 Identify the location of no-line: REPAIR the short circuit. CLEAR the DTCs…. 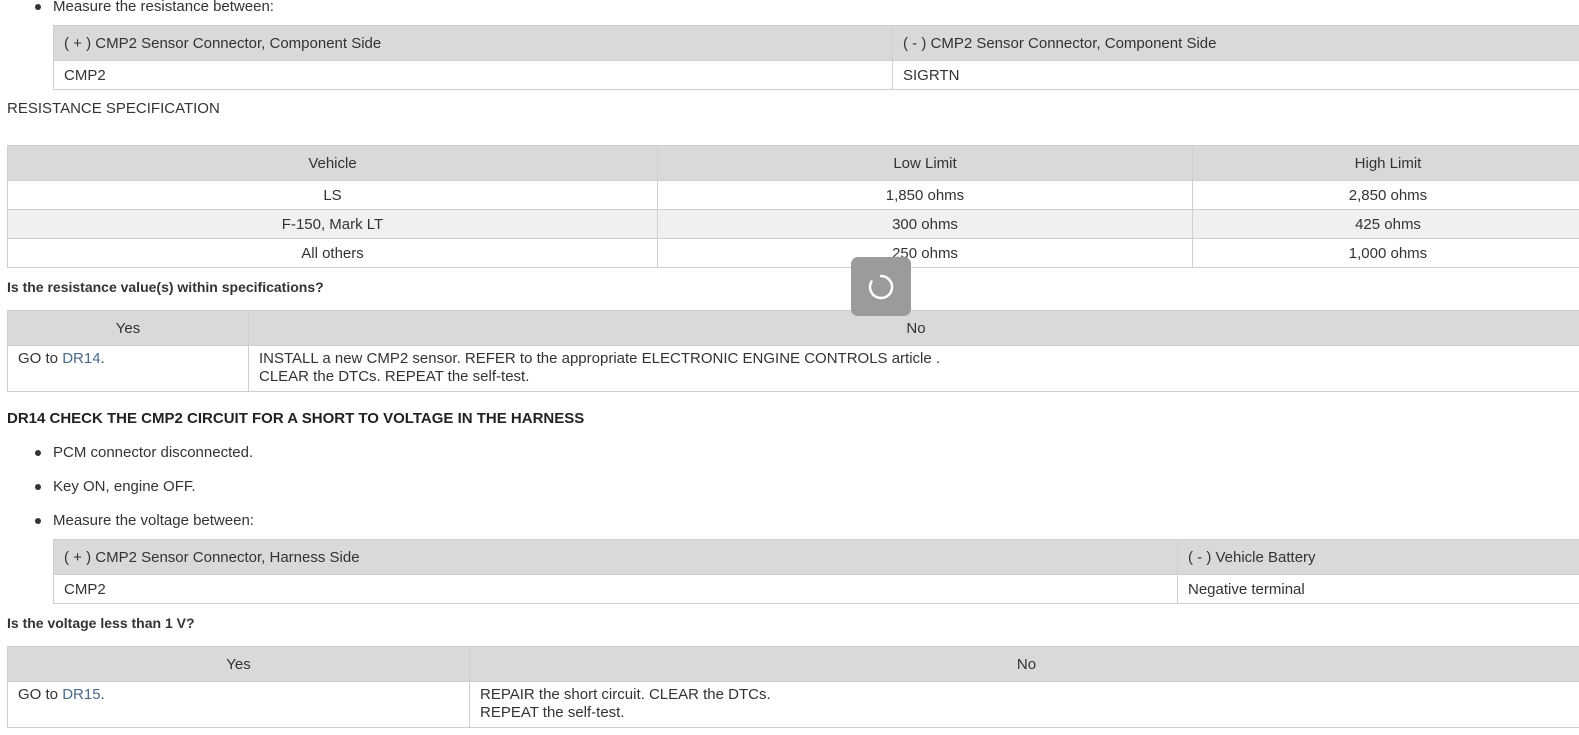
(625, 694).